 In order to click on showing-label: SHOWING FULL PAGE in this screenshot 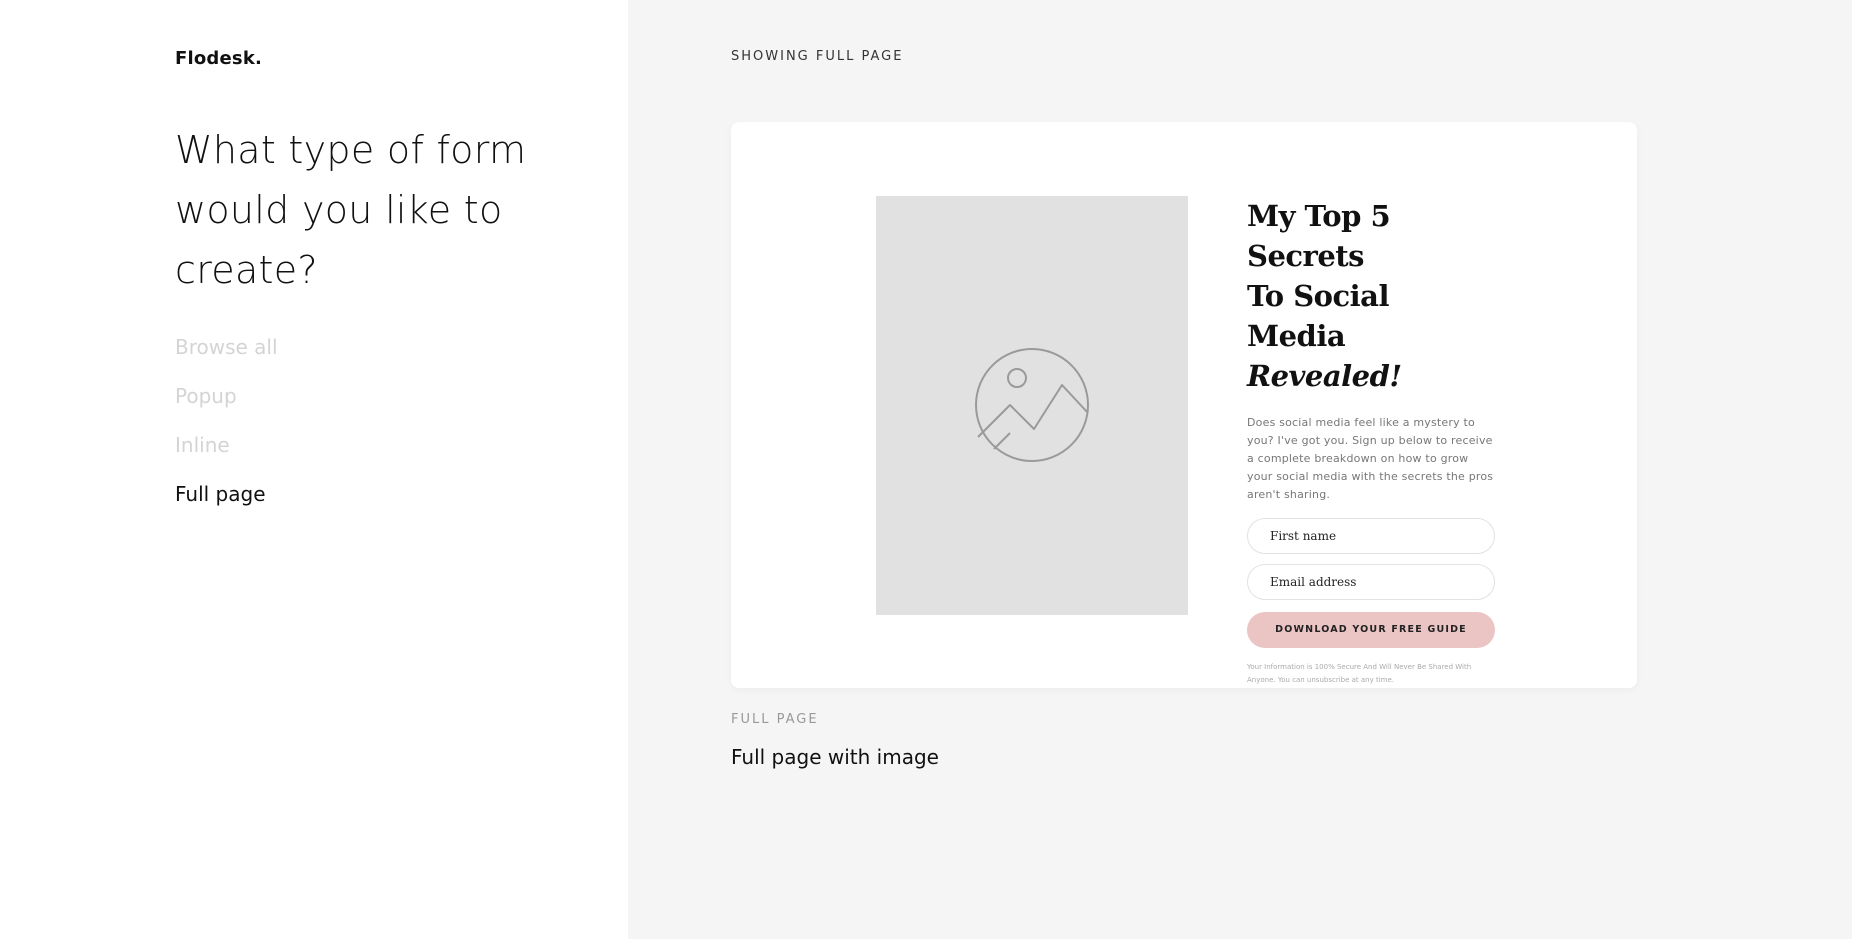, I will do `click(817, 56)`.